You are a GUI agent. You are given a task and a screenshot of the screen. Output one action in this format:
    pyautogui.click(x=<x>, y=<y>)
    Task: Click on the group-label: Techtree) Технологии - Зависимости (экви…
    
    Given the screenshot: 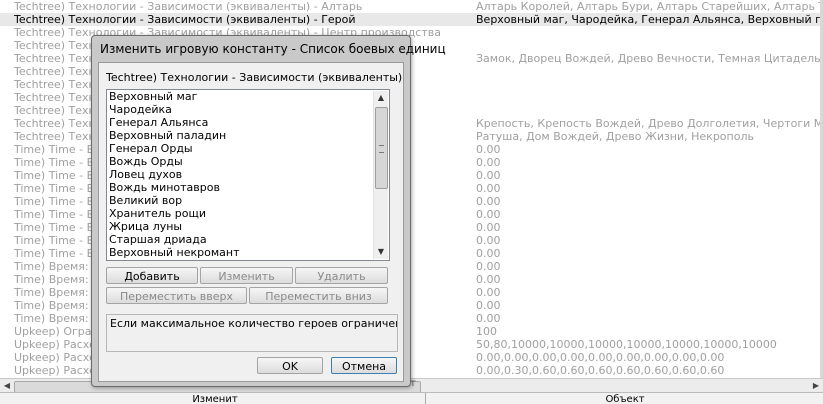 What is the action you would take?
    pyautogui.click(x=254, y=77)
    